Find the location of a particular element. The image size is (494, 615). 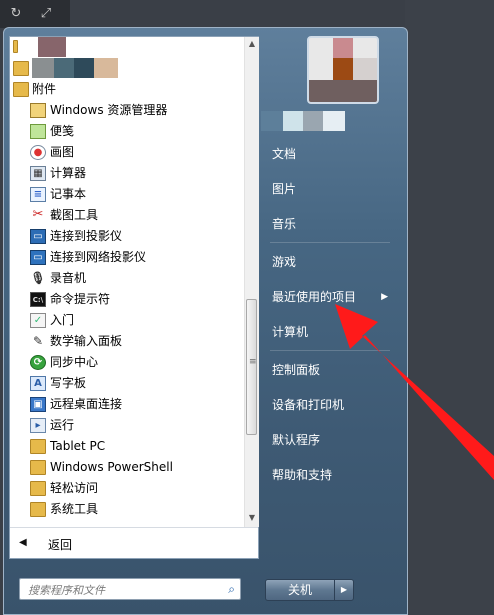

math-input-icon: ✎ is located at coordinates (38, 341).